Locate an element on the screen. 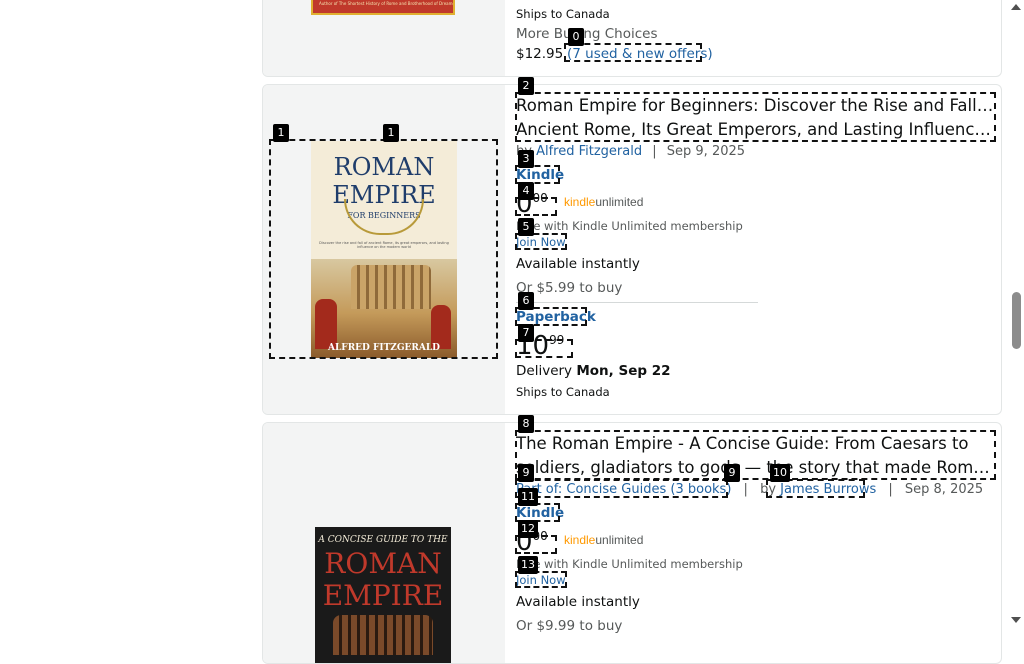  used-price: $12.95 is located at coordinates (540, 54).